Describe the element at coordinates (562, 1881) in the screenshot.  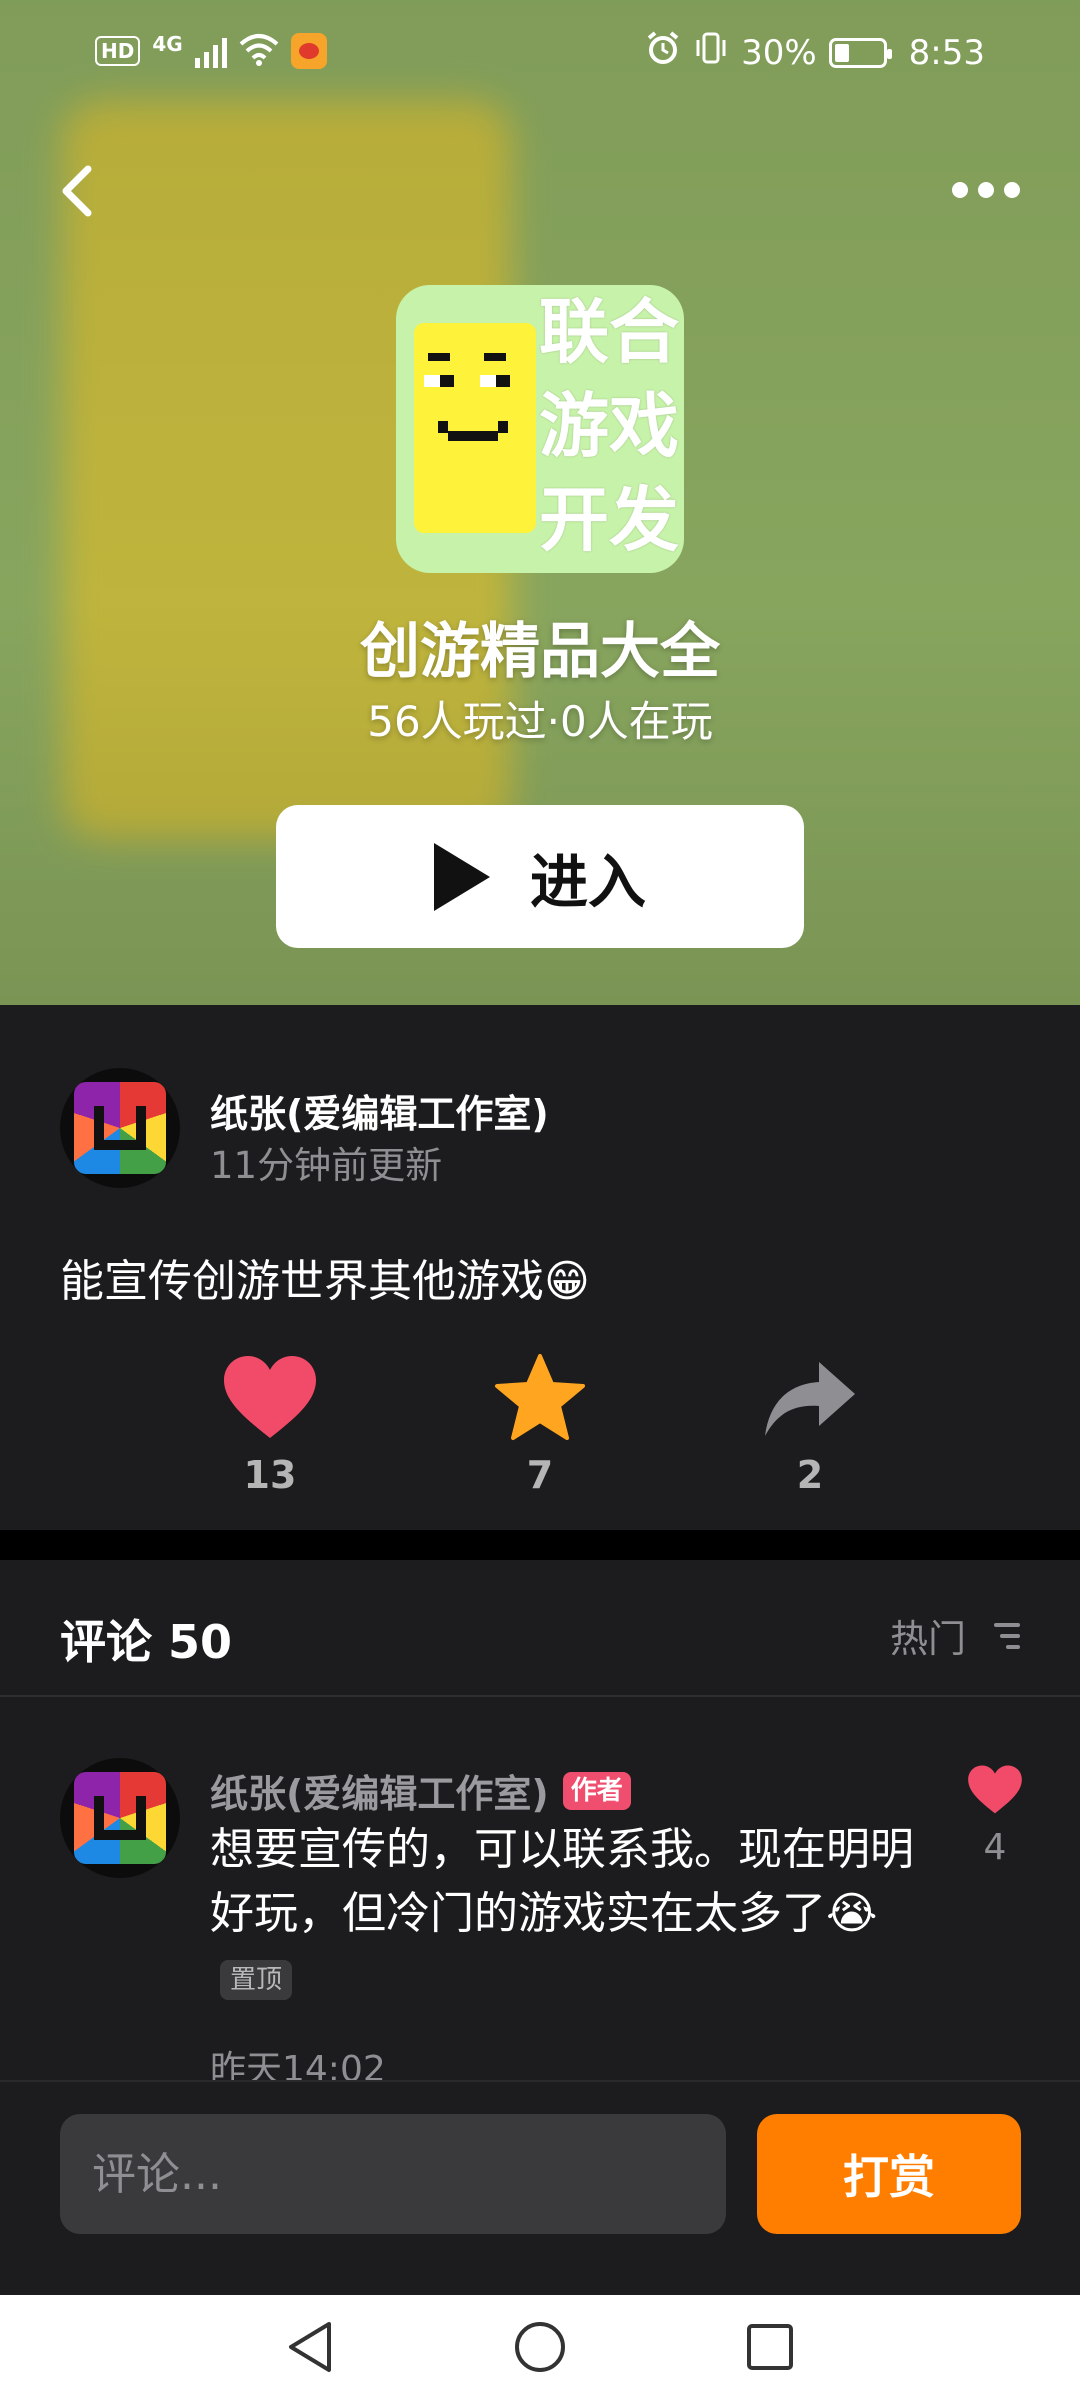
I see `comment-text: 想要宣传的，可以联系我。现在明明好玩，但冷门的游戏实在太多了😭` at that location.